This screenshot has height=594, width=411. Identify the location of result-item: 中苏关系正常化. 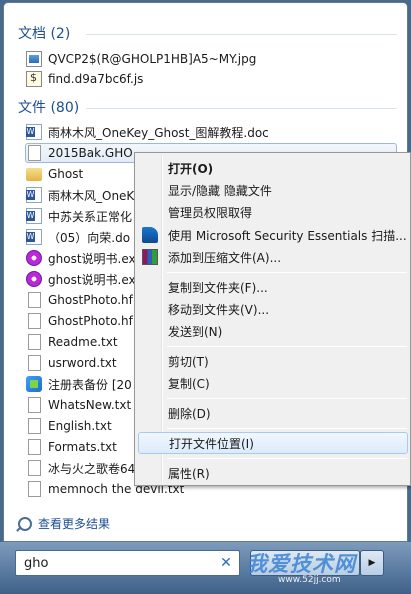
(81, 216).